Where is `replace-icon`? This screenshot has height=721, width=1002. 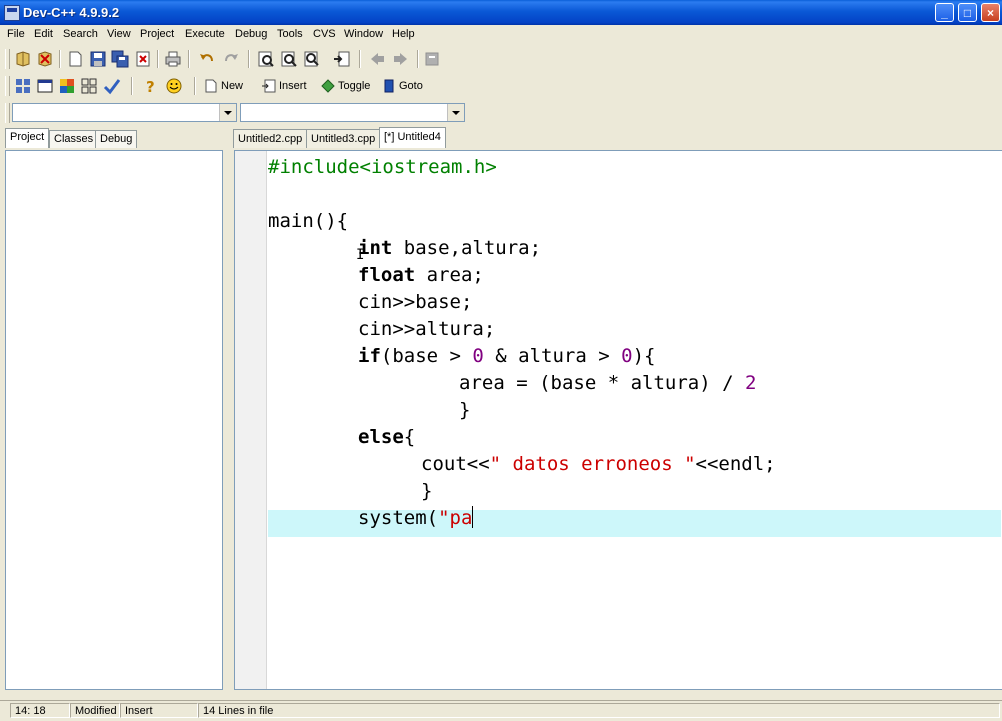
replace-icon is located at coordinates (289, 59).